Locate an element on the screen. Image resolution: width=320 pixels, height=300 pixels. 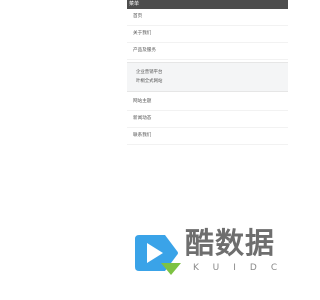
menu-item-news: 新闻动态 is located at coordinates (207, 119).